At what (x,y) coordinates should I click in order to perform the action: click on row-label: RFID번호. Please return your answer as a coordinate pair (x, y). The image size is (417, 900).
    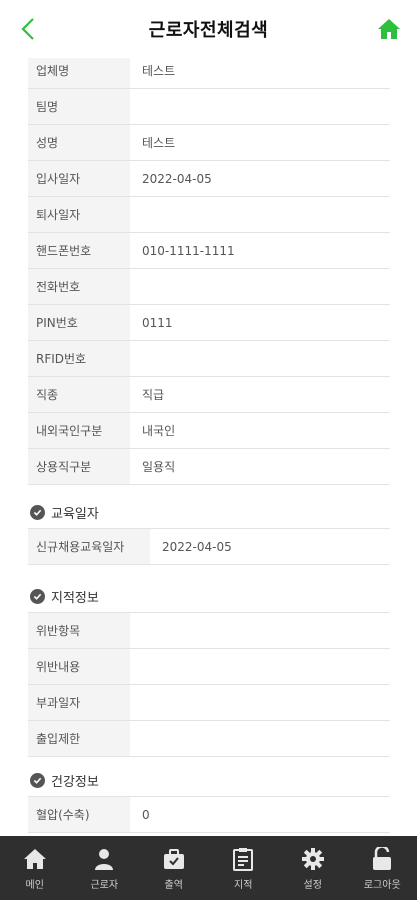
    Looking at the image, I should click on (79, 358).